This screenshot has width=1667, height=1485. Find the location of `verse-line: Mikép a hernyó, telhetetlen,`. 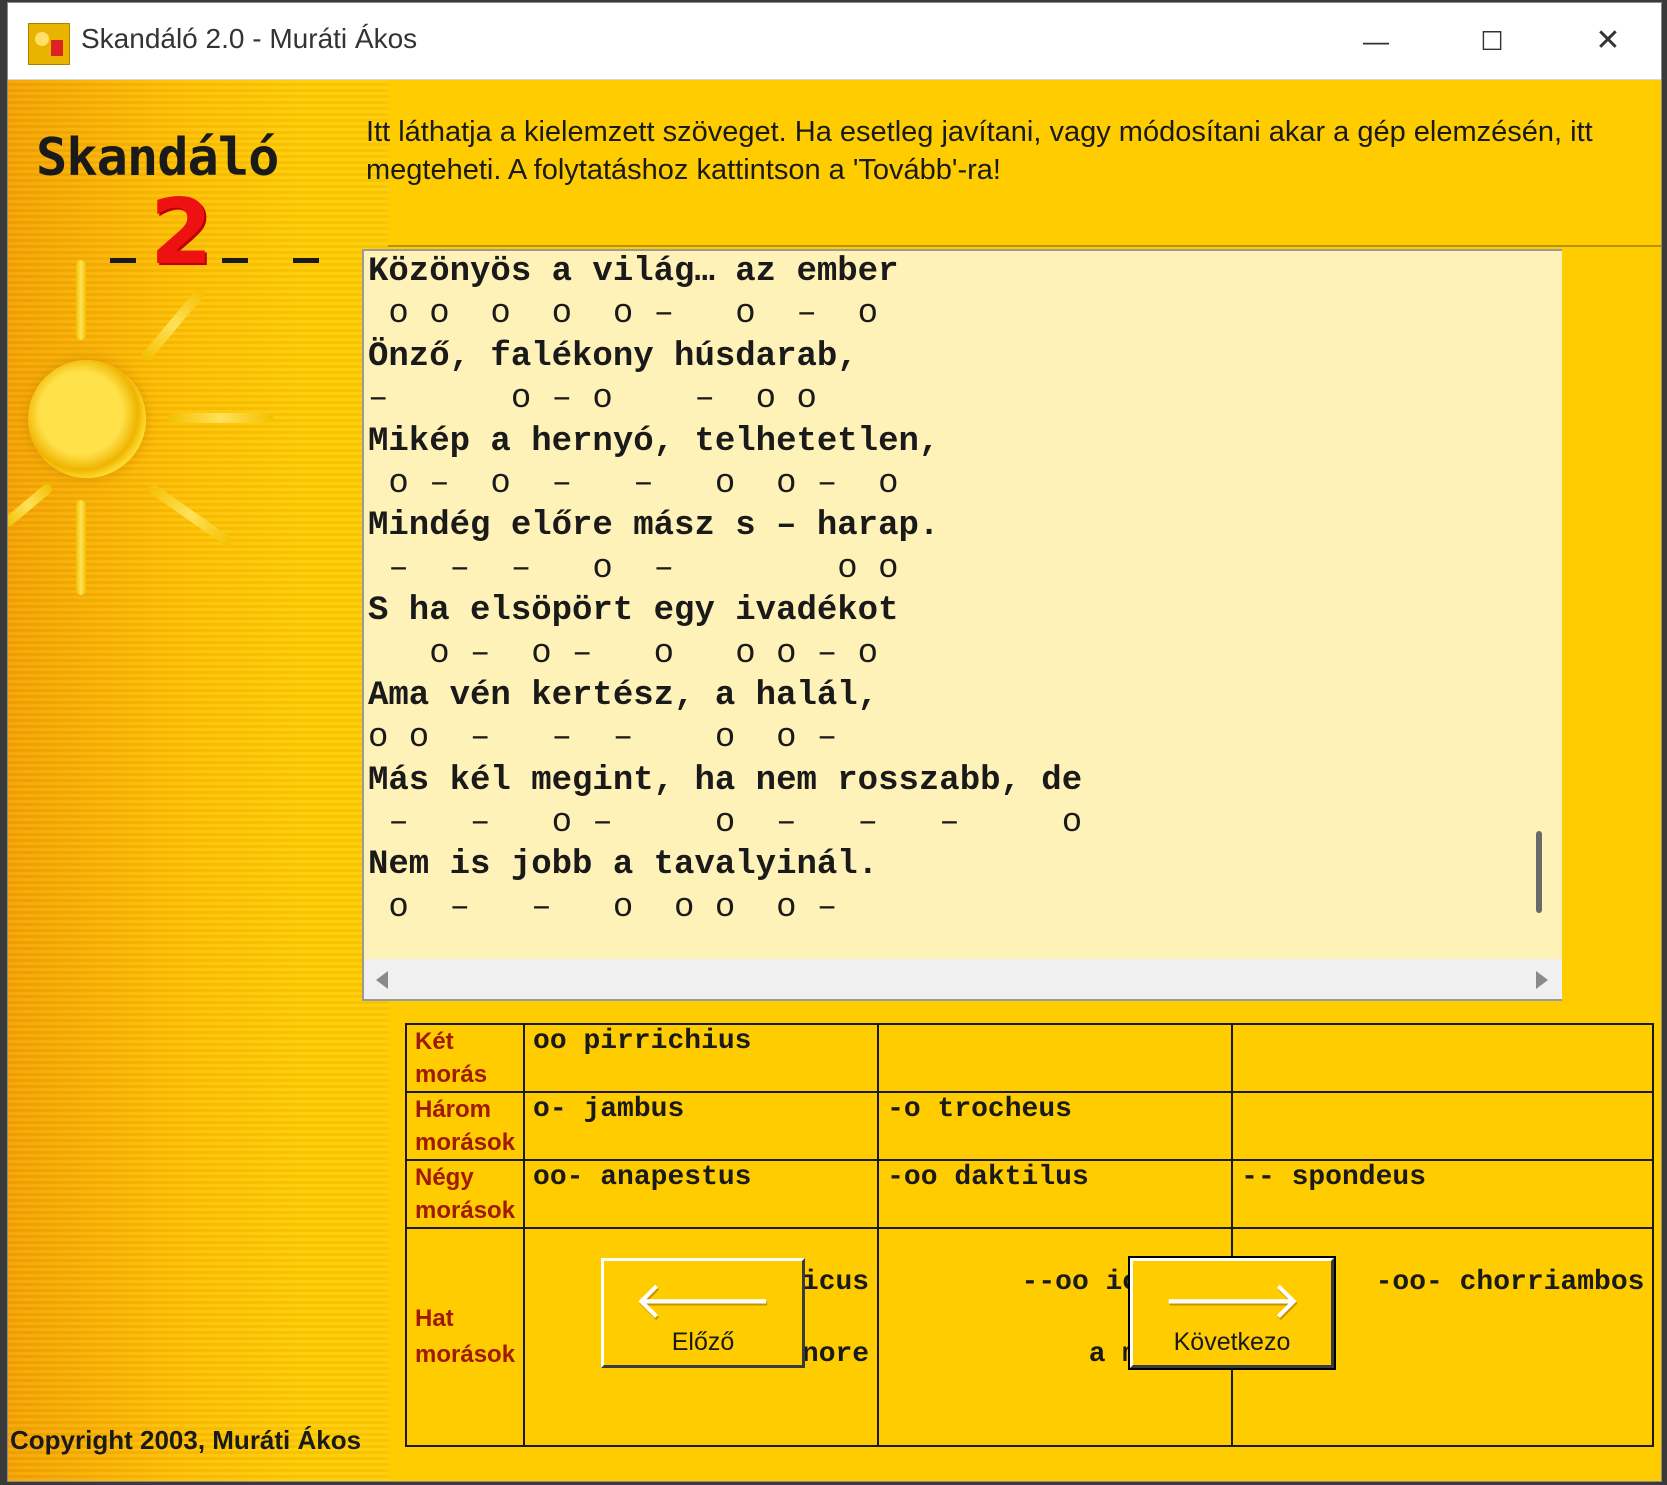

verse-line: Mikép a hernyó, telhetetlen, is located at coordinates (963, 442).